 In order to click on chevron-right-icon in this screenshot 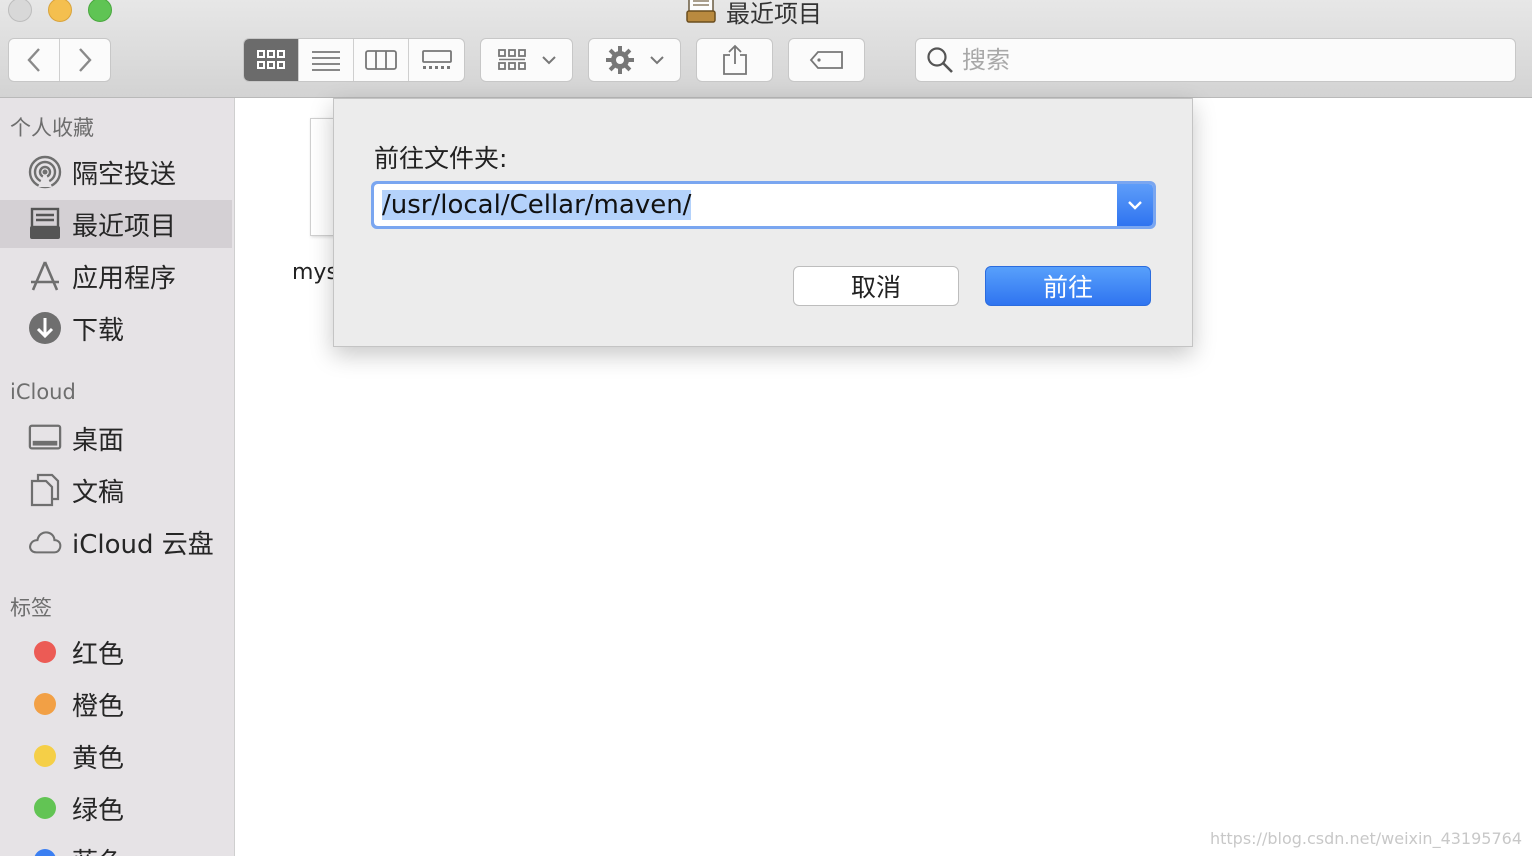, I will do `click(85, 60)`.